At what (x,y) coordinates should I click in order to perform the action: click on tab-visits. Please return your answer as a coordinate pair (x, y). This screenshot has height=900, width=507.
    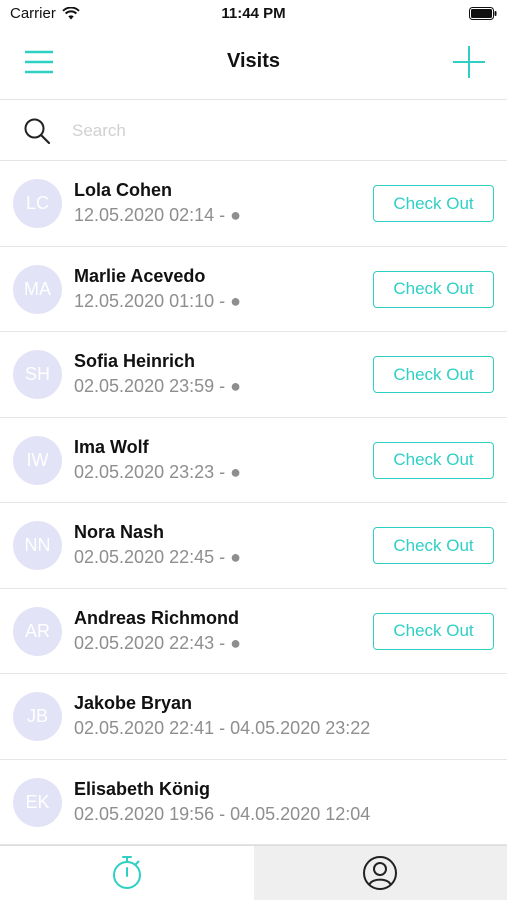
    Looking at the image, I should click on (127, 873).